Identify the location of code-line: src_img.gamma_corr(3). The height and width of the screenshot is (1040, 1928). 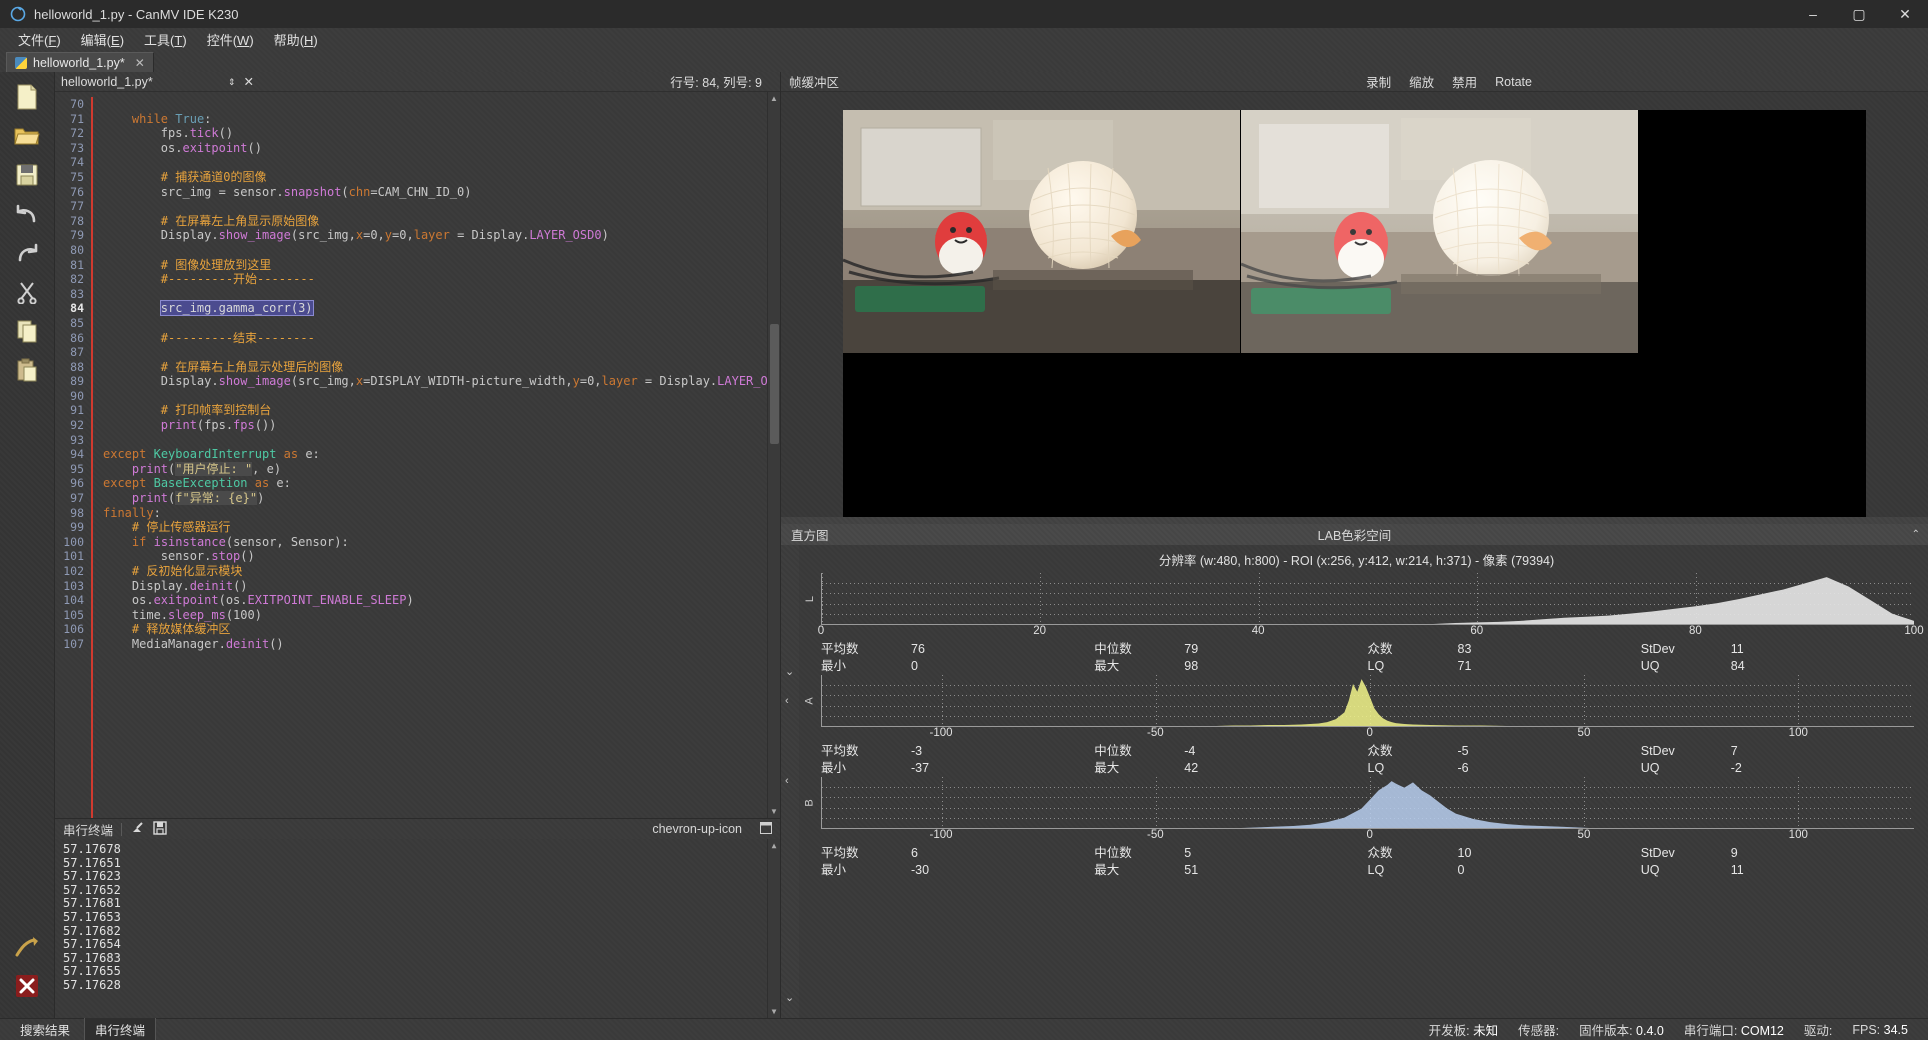
(435, 308).